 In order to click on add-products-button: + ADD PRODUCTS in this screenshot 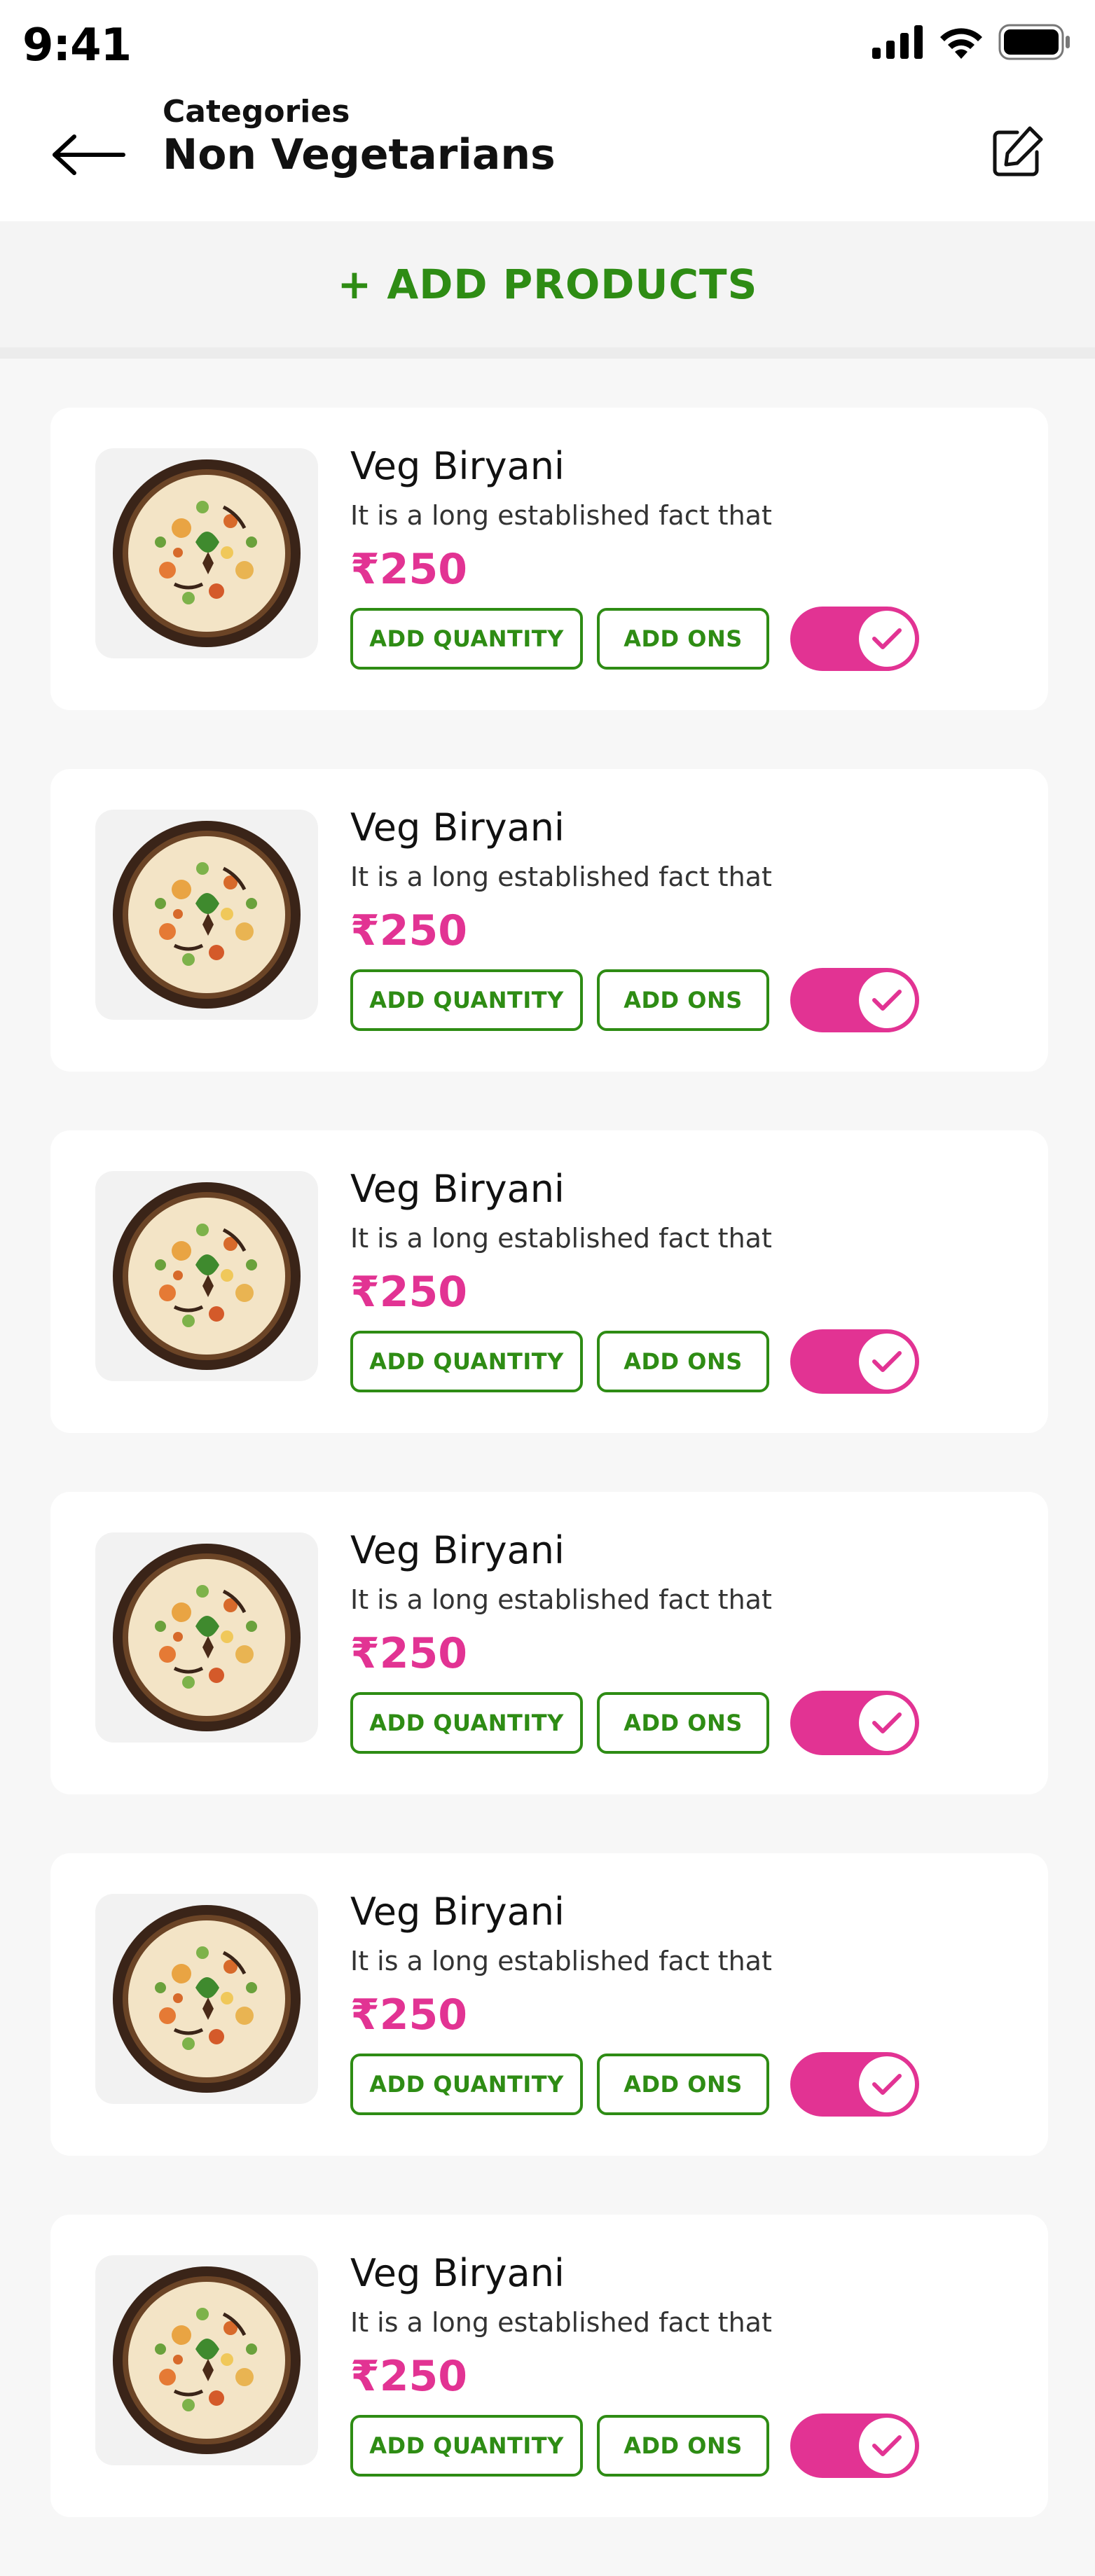, I will do `click(548, 285)`.